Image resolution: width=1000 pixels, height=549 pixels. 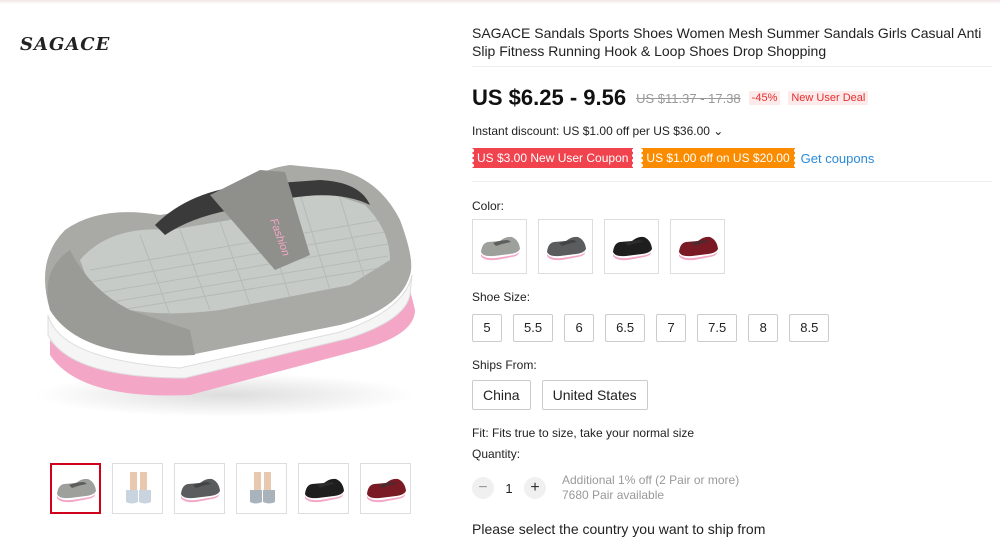 What do you see at coordinates (549, 97) in the screenshot?
I see `price: US $6.25 - 9.56` at bounding box center [549, 97].